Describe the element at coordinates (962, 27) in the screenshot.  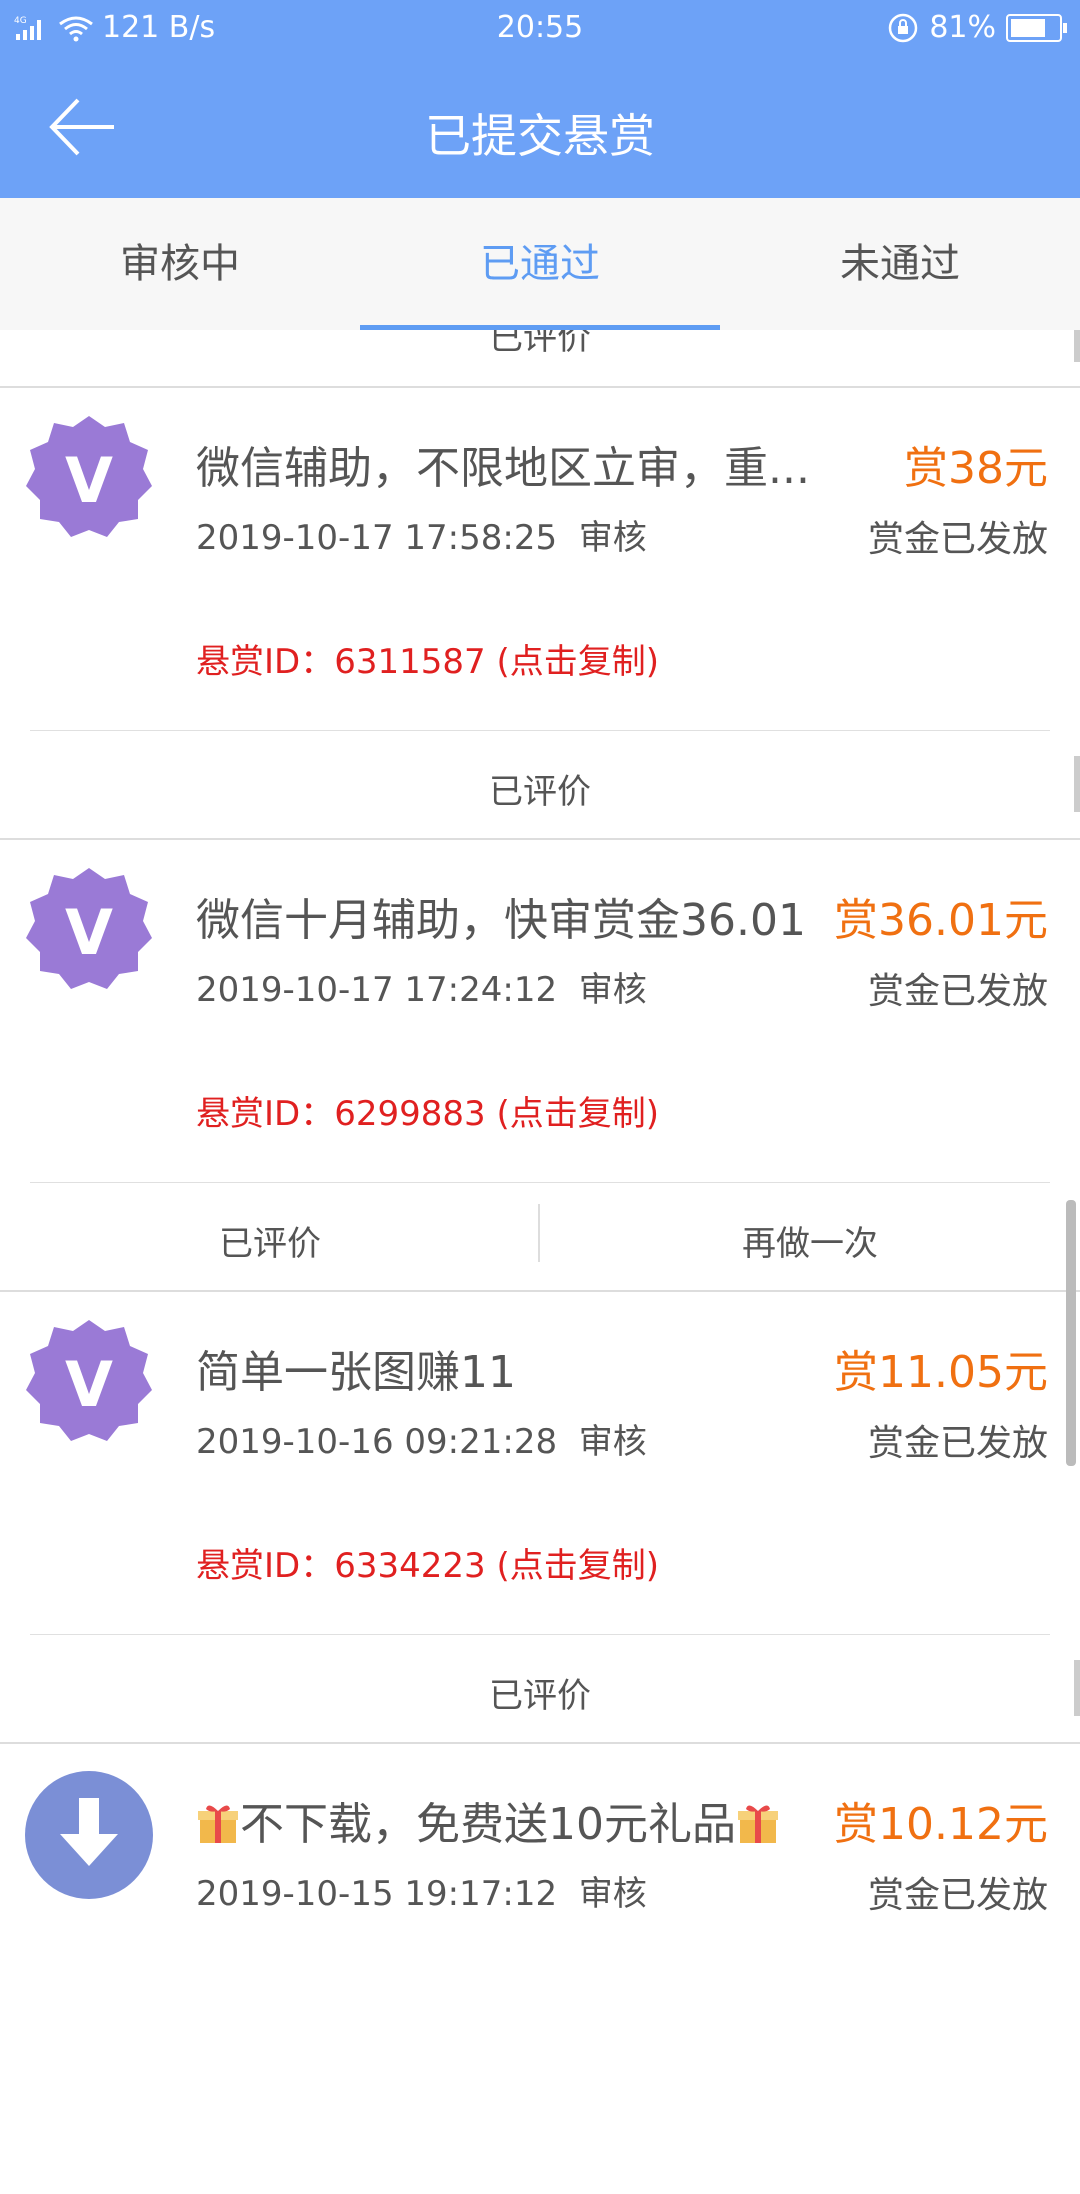
I see `battery-percent: 81%` at that location.